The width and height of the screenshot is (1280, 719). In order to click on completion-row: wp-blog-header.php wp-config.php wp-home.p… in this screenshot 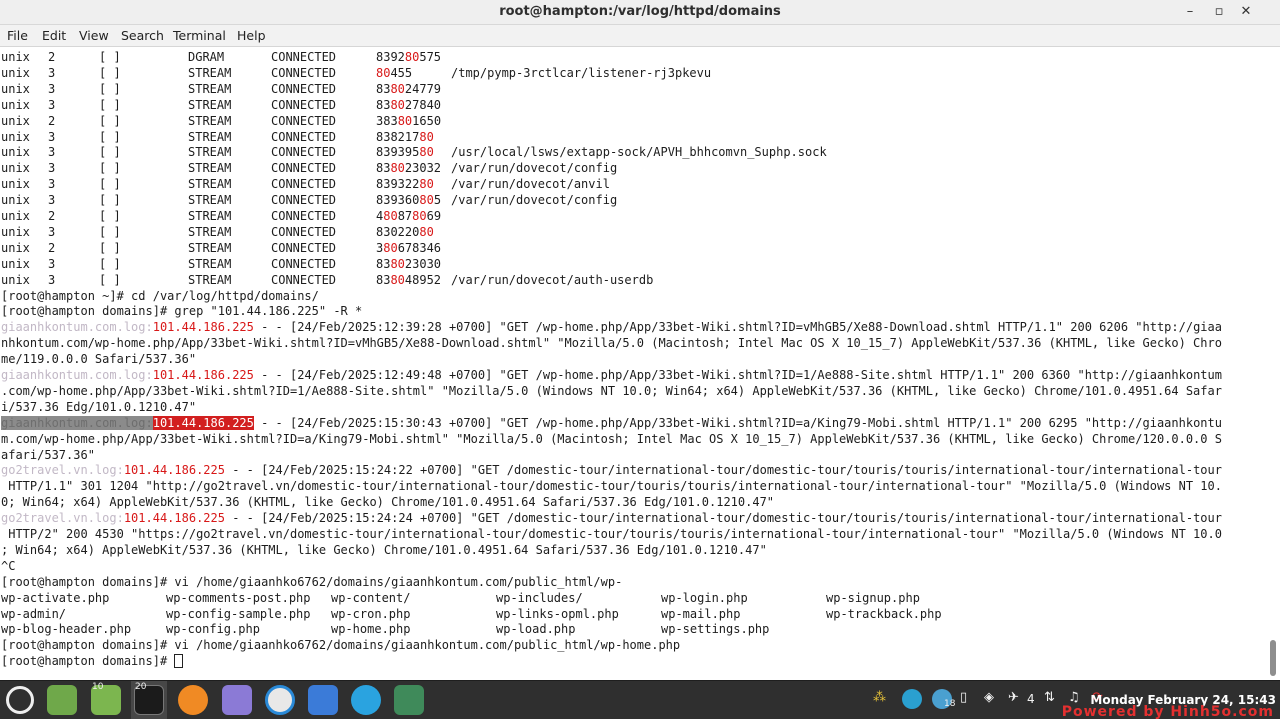, I will do `click(636, 629)`.